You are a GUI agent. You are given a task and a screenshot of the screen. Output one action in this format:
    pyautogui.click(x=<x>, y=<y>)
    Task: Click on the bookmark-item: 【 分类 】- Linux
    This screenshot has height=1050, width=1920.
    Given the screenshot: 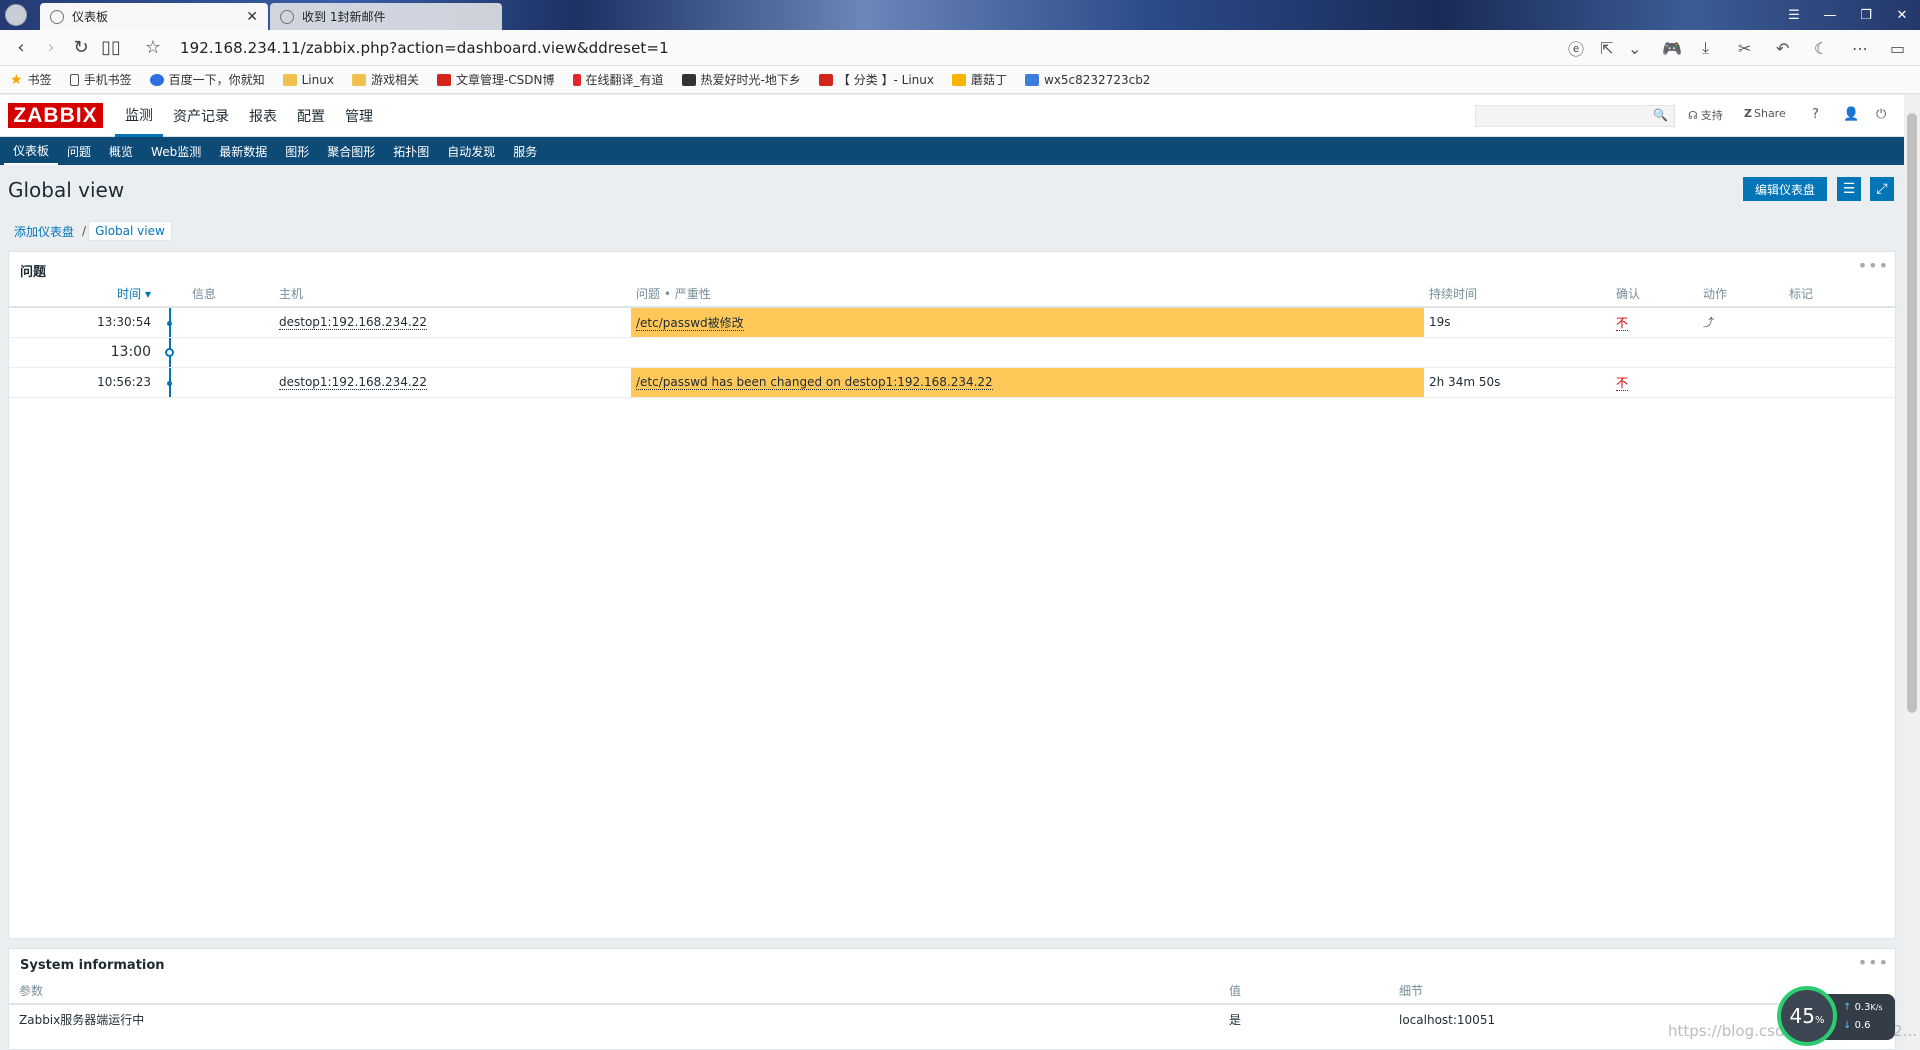 What is the action you would take?
    pyautogui.click(x=876, y=79)
    